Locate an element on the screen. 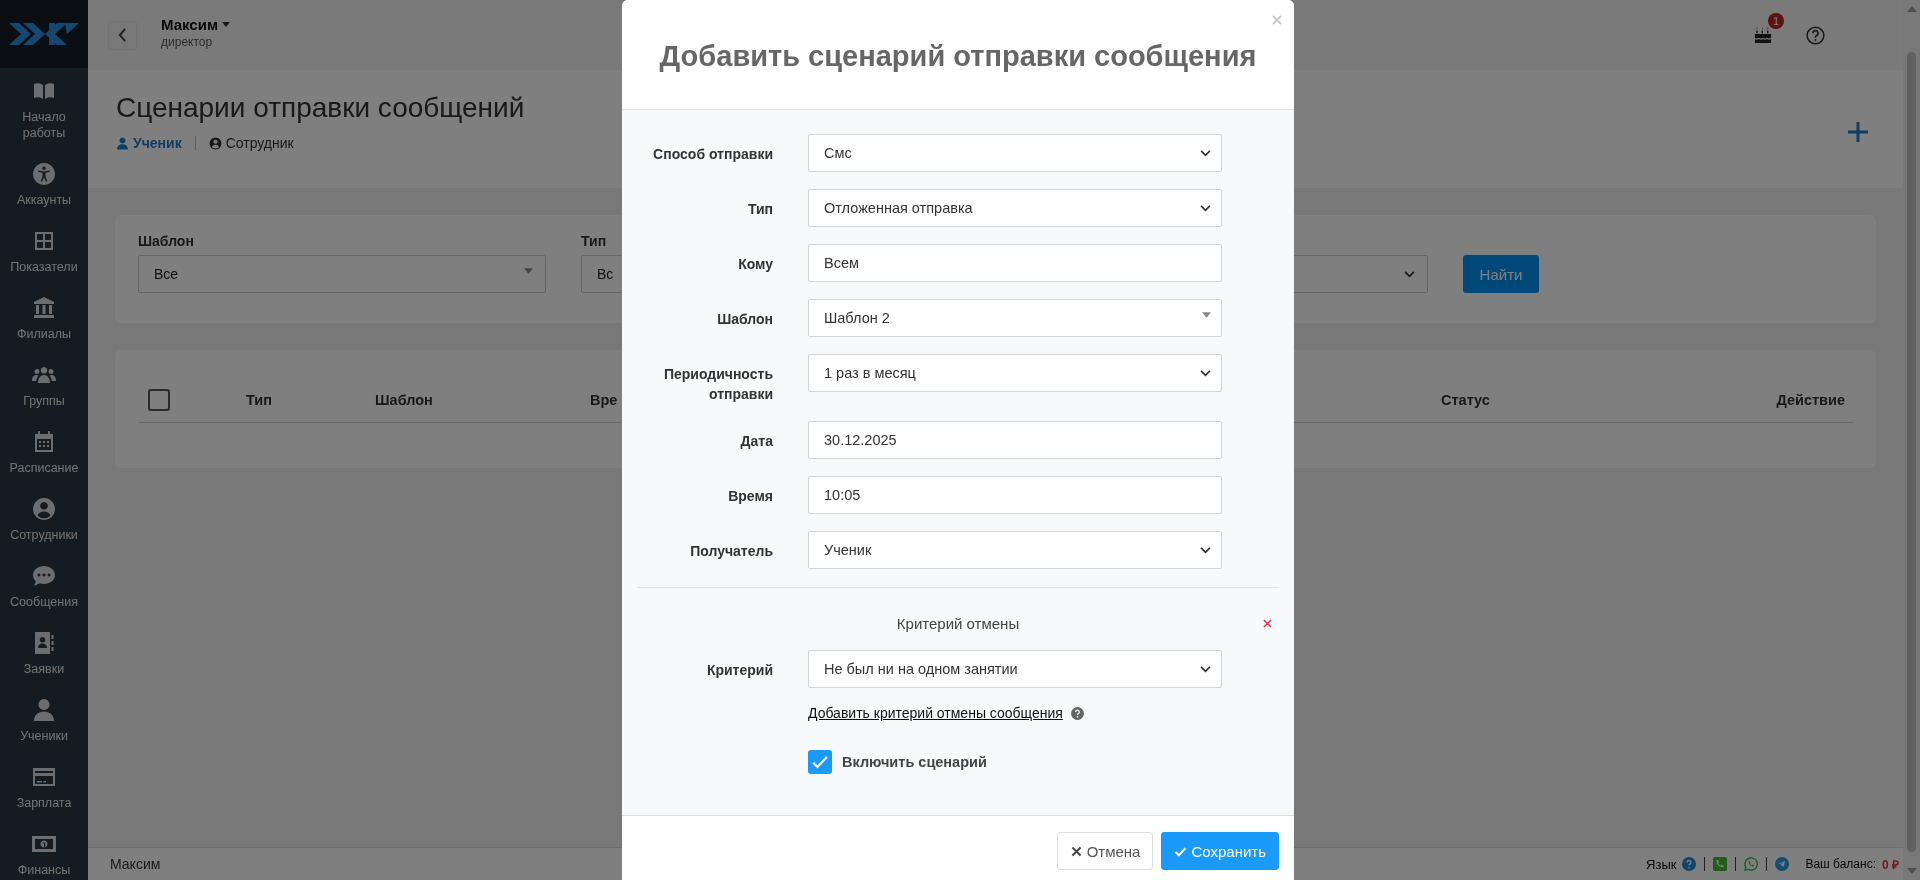 The width and height of the screenshot is (1920, 880). telegram-icon is located at coordinates (1782, 864).